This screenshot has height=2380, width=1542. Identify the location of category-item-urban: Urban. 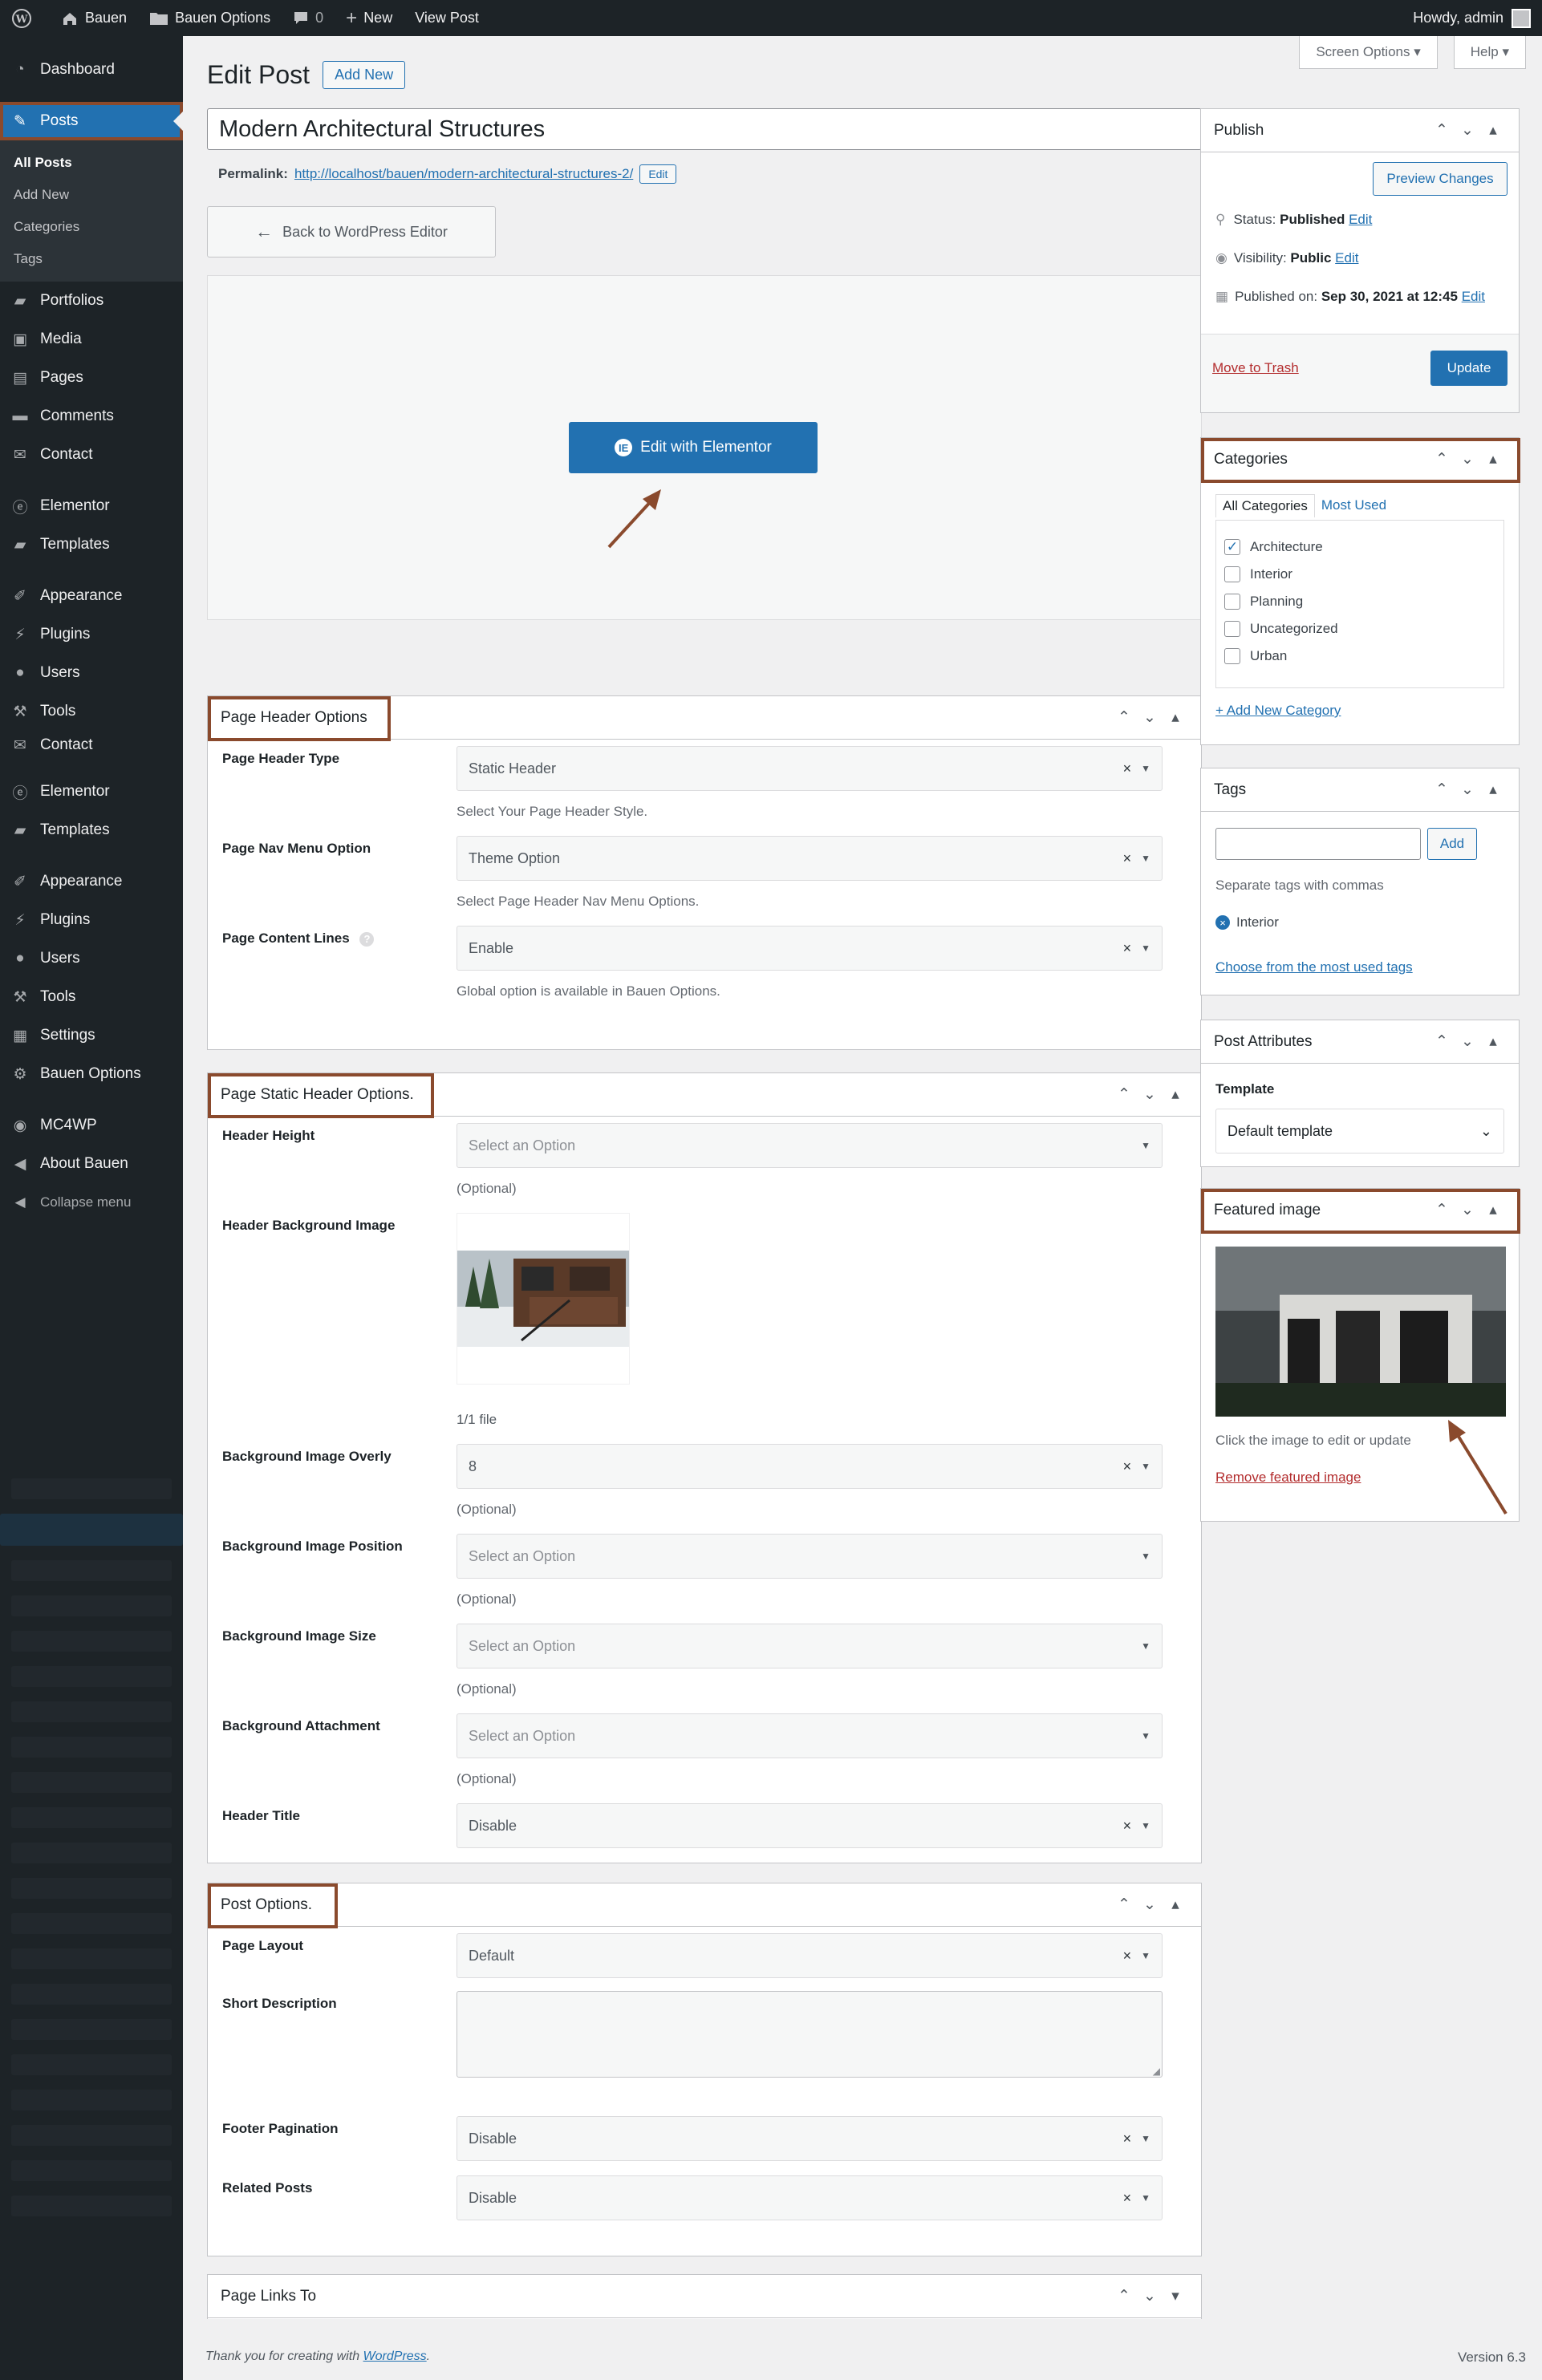
(1359, 656).